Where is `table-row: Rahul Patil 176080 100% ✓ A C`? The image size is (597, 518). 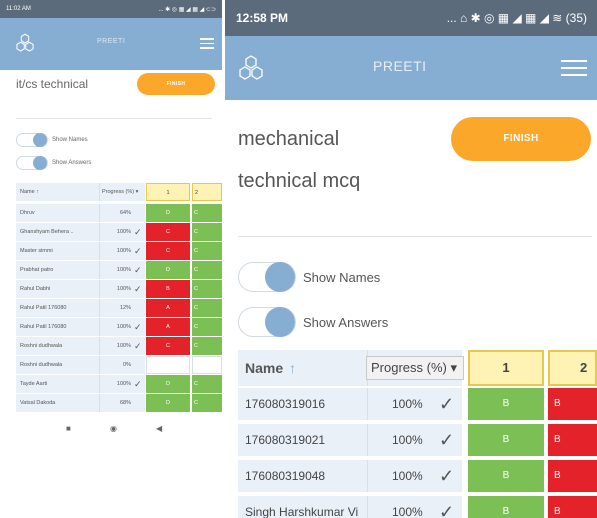
table-row: Rahul Patil 176080 100% ✓ A C is located at coordinates (119, 327).